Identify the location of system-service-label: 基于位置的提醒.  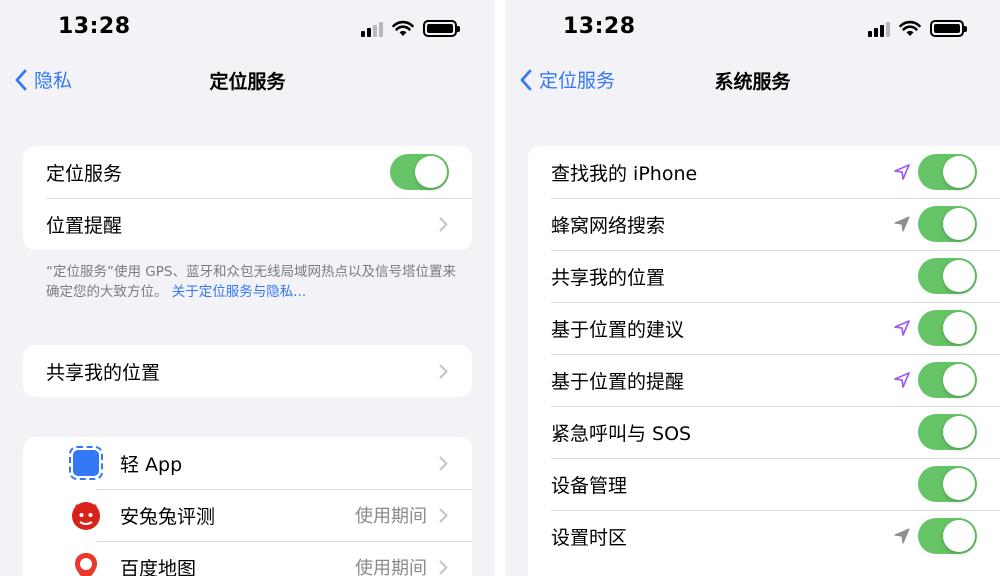
(618, 381).